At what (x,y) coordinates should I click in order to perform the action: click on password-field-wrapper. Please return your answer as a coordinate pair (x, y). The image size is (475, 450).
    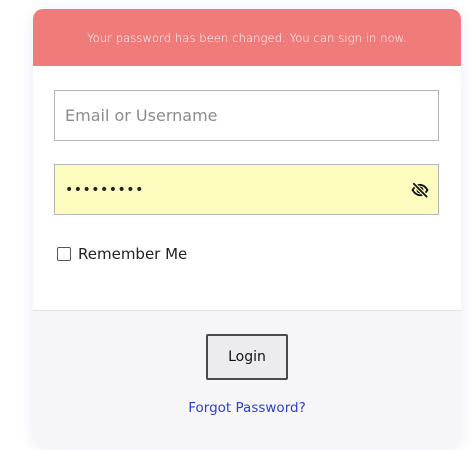
    Looking at the image, I should click on (246, 189).